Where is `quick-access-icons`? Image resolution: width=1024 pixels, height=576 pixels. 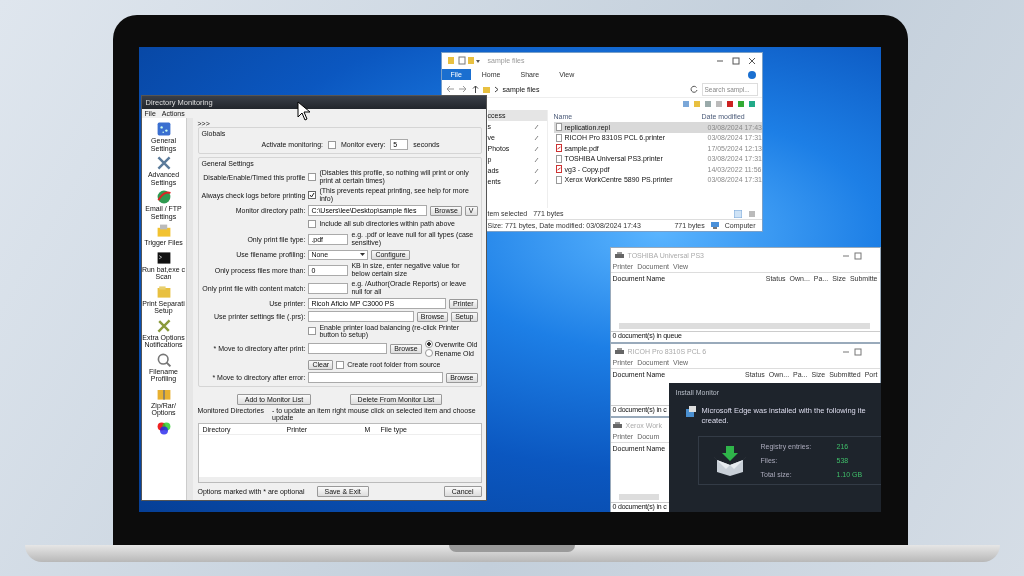
quick-access-icons is located at coordinates (463, 60).